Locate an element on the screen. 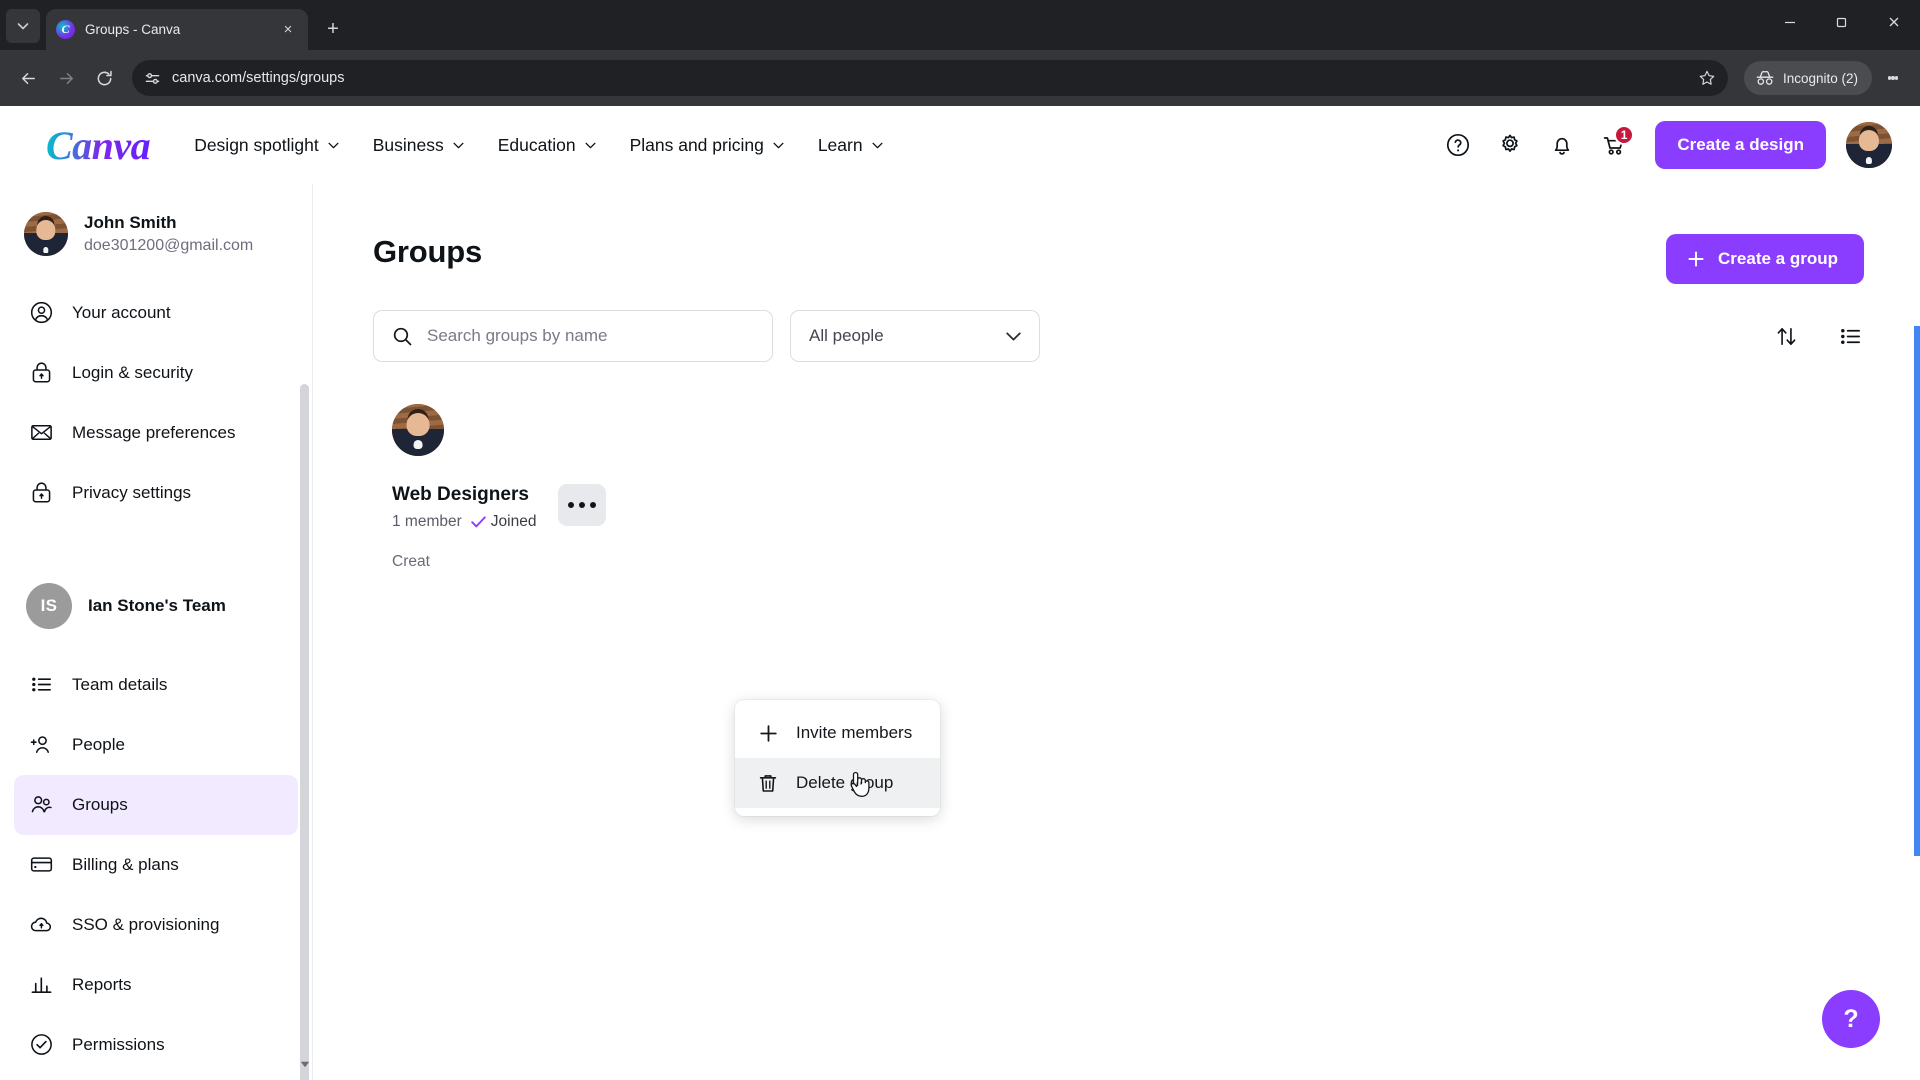  tab-search-button is located at coordinates (23, 26).